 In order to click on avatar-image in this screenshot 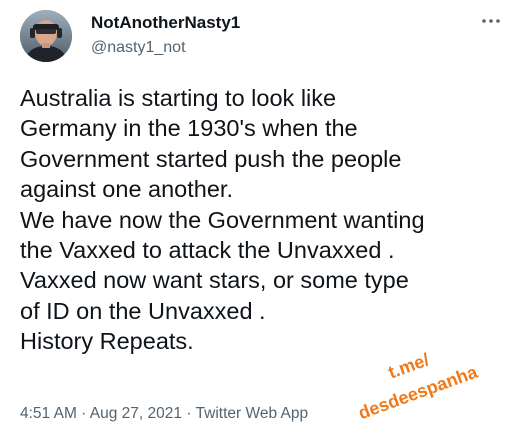, I will do `click(46, 36)`.